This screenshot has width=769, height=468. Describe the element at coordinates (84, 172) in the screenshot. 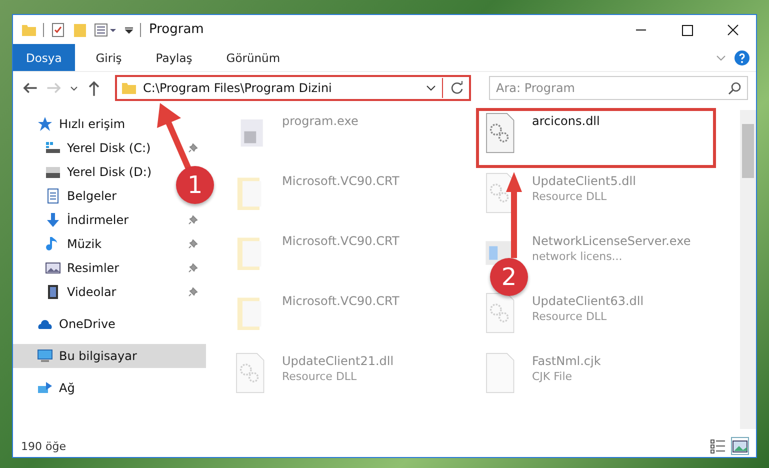

I see `sidebar-item: Yerel Disk (D:)` at that location.